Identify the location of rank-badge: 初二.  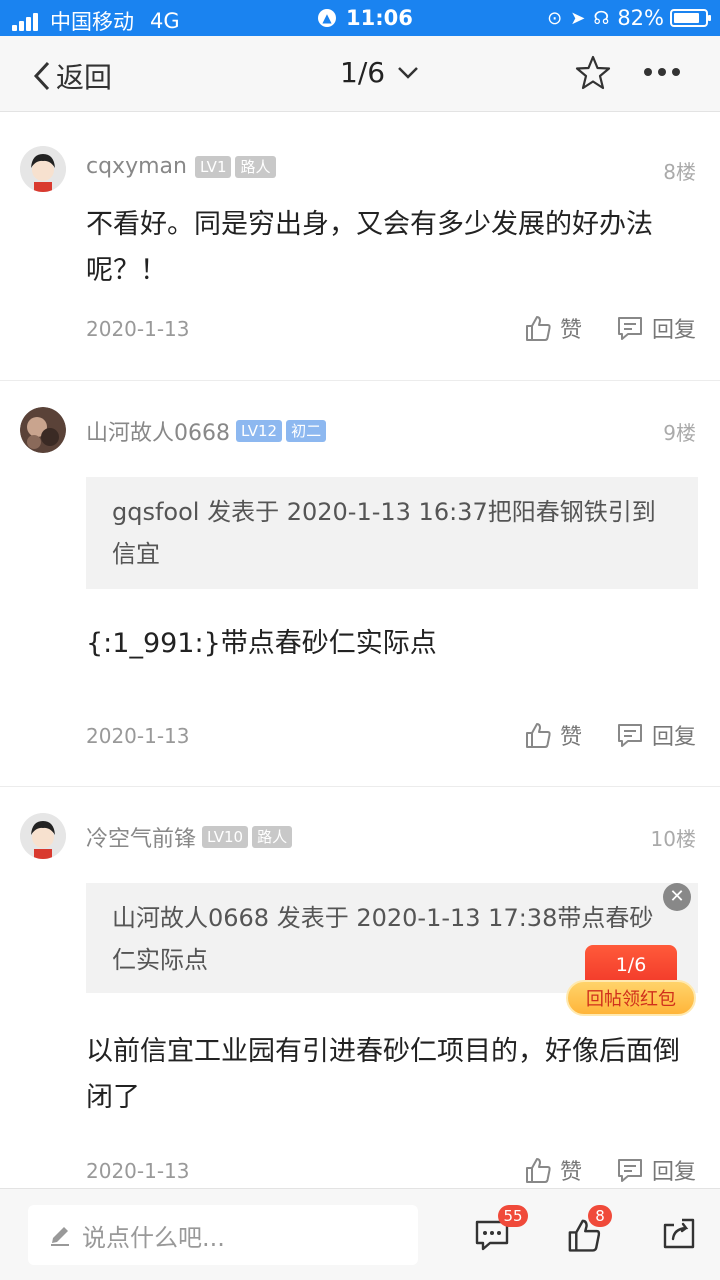
(306, 431).